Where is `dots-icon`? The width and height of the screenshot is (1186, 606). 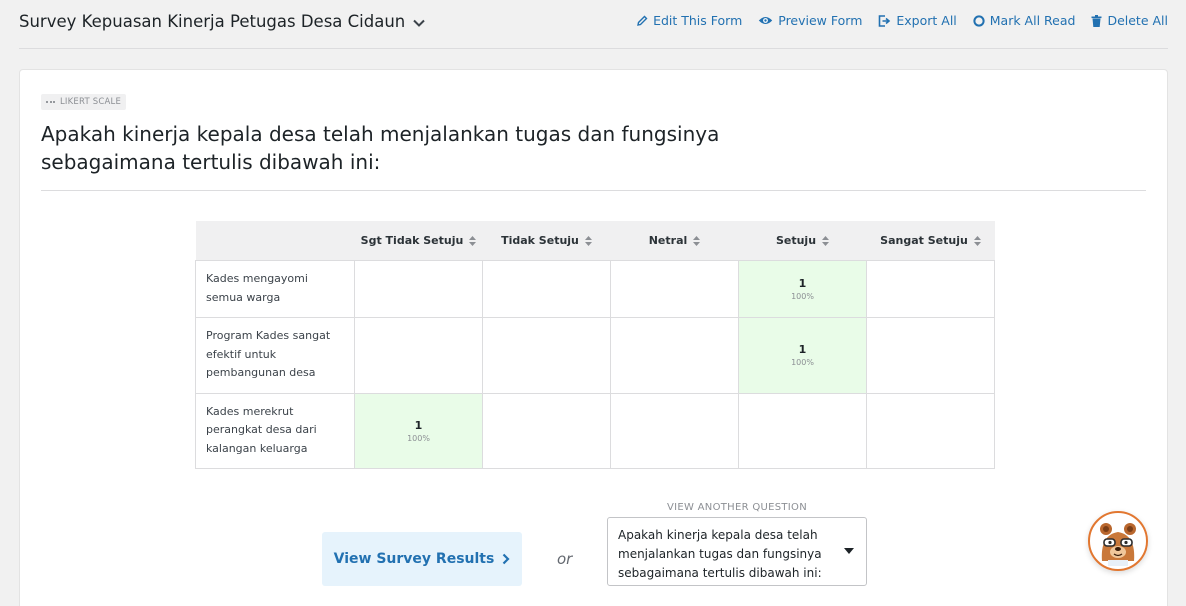
dots-icon is located at coordinates (50, 102).